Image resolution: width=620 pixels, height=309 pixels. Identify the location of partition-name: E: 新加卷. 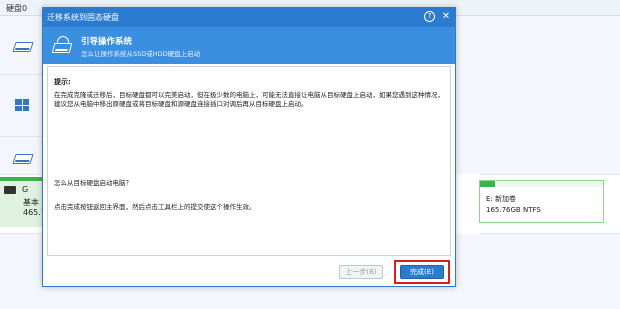
(501, 199).